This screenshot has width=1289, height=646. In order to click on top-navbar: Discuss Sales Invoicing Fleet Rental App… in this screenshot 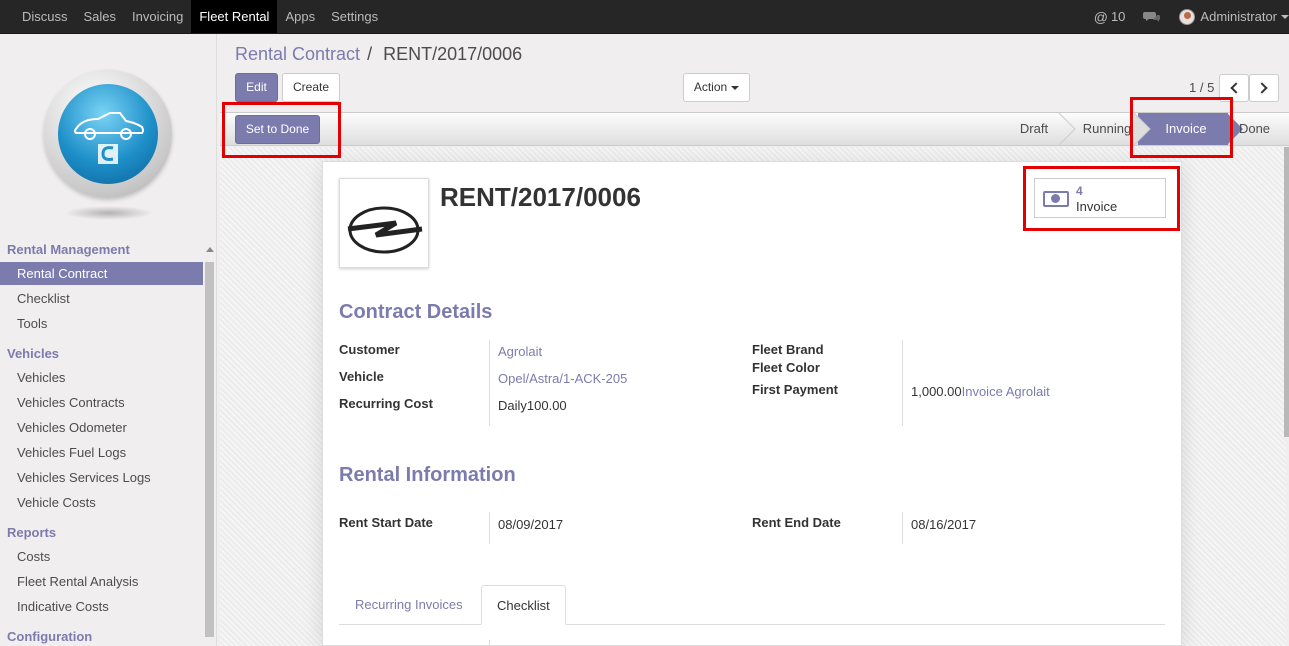, I will do `click(644, 17)`.